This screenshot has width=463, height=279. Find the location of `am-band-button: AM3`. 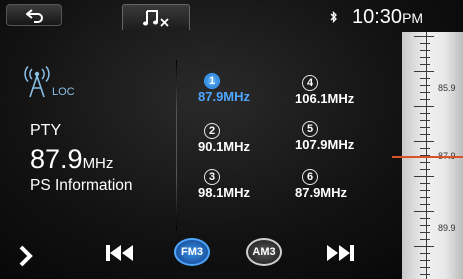

am-band-button: AM3 is located at coordinates (264, 252).